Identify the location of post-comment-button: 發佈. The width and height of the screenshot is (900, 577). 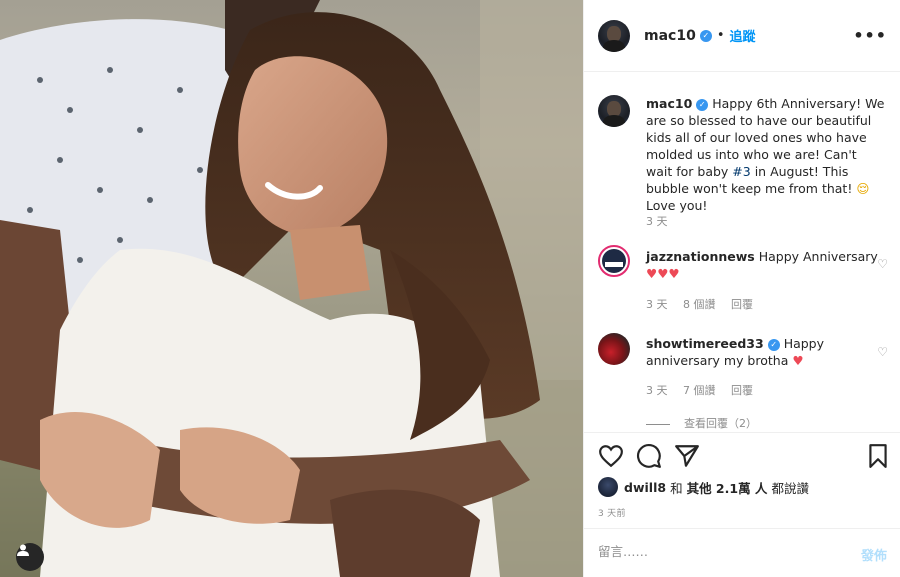
(874, 554).